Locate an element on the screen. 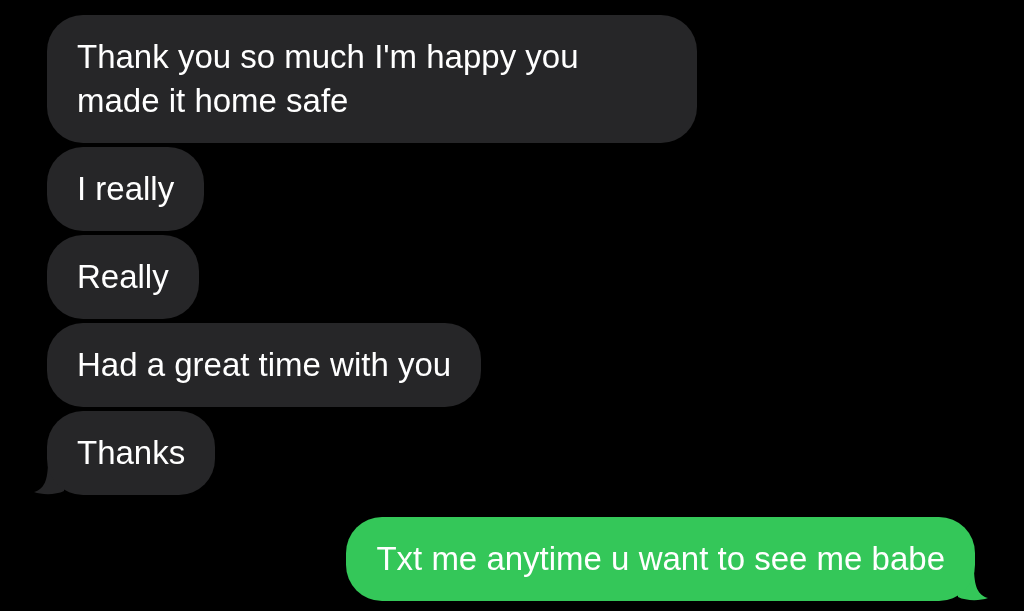 The width and height of the screenshot is (1024, 611). message-bubble: I really is located at coordinates (126, 189).